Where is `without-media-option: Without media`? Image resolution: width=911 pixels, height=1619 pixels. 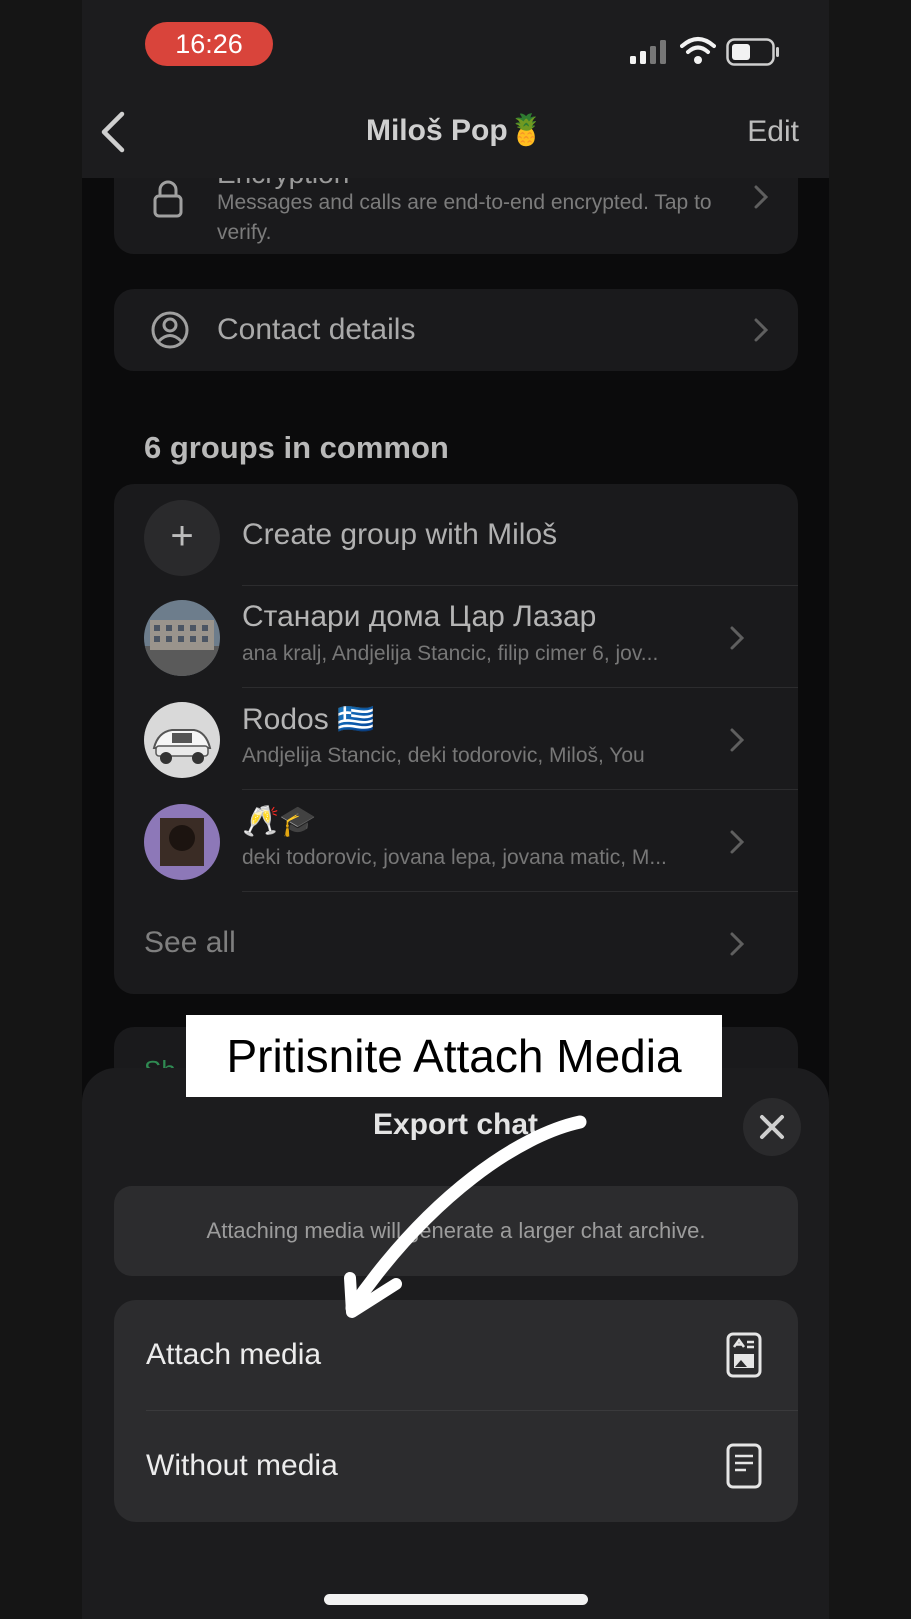 without-media-option: Without media is located at coordinates (456, 1466).